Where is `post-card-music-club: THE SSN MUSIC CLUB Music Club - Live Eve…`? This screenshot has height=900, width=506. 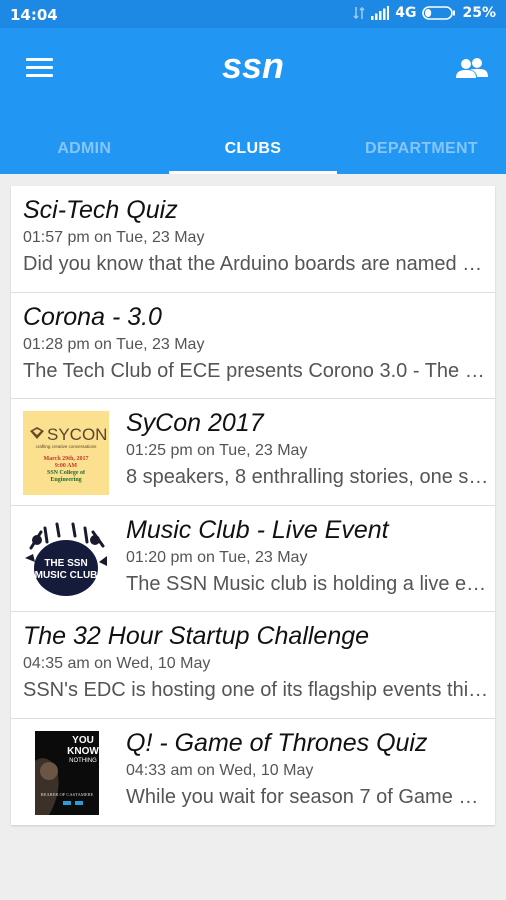 post-card-music-club: THE SSN MUSIC CLUB Music Club - Live Eve… is located at coordinates (253, 559).